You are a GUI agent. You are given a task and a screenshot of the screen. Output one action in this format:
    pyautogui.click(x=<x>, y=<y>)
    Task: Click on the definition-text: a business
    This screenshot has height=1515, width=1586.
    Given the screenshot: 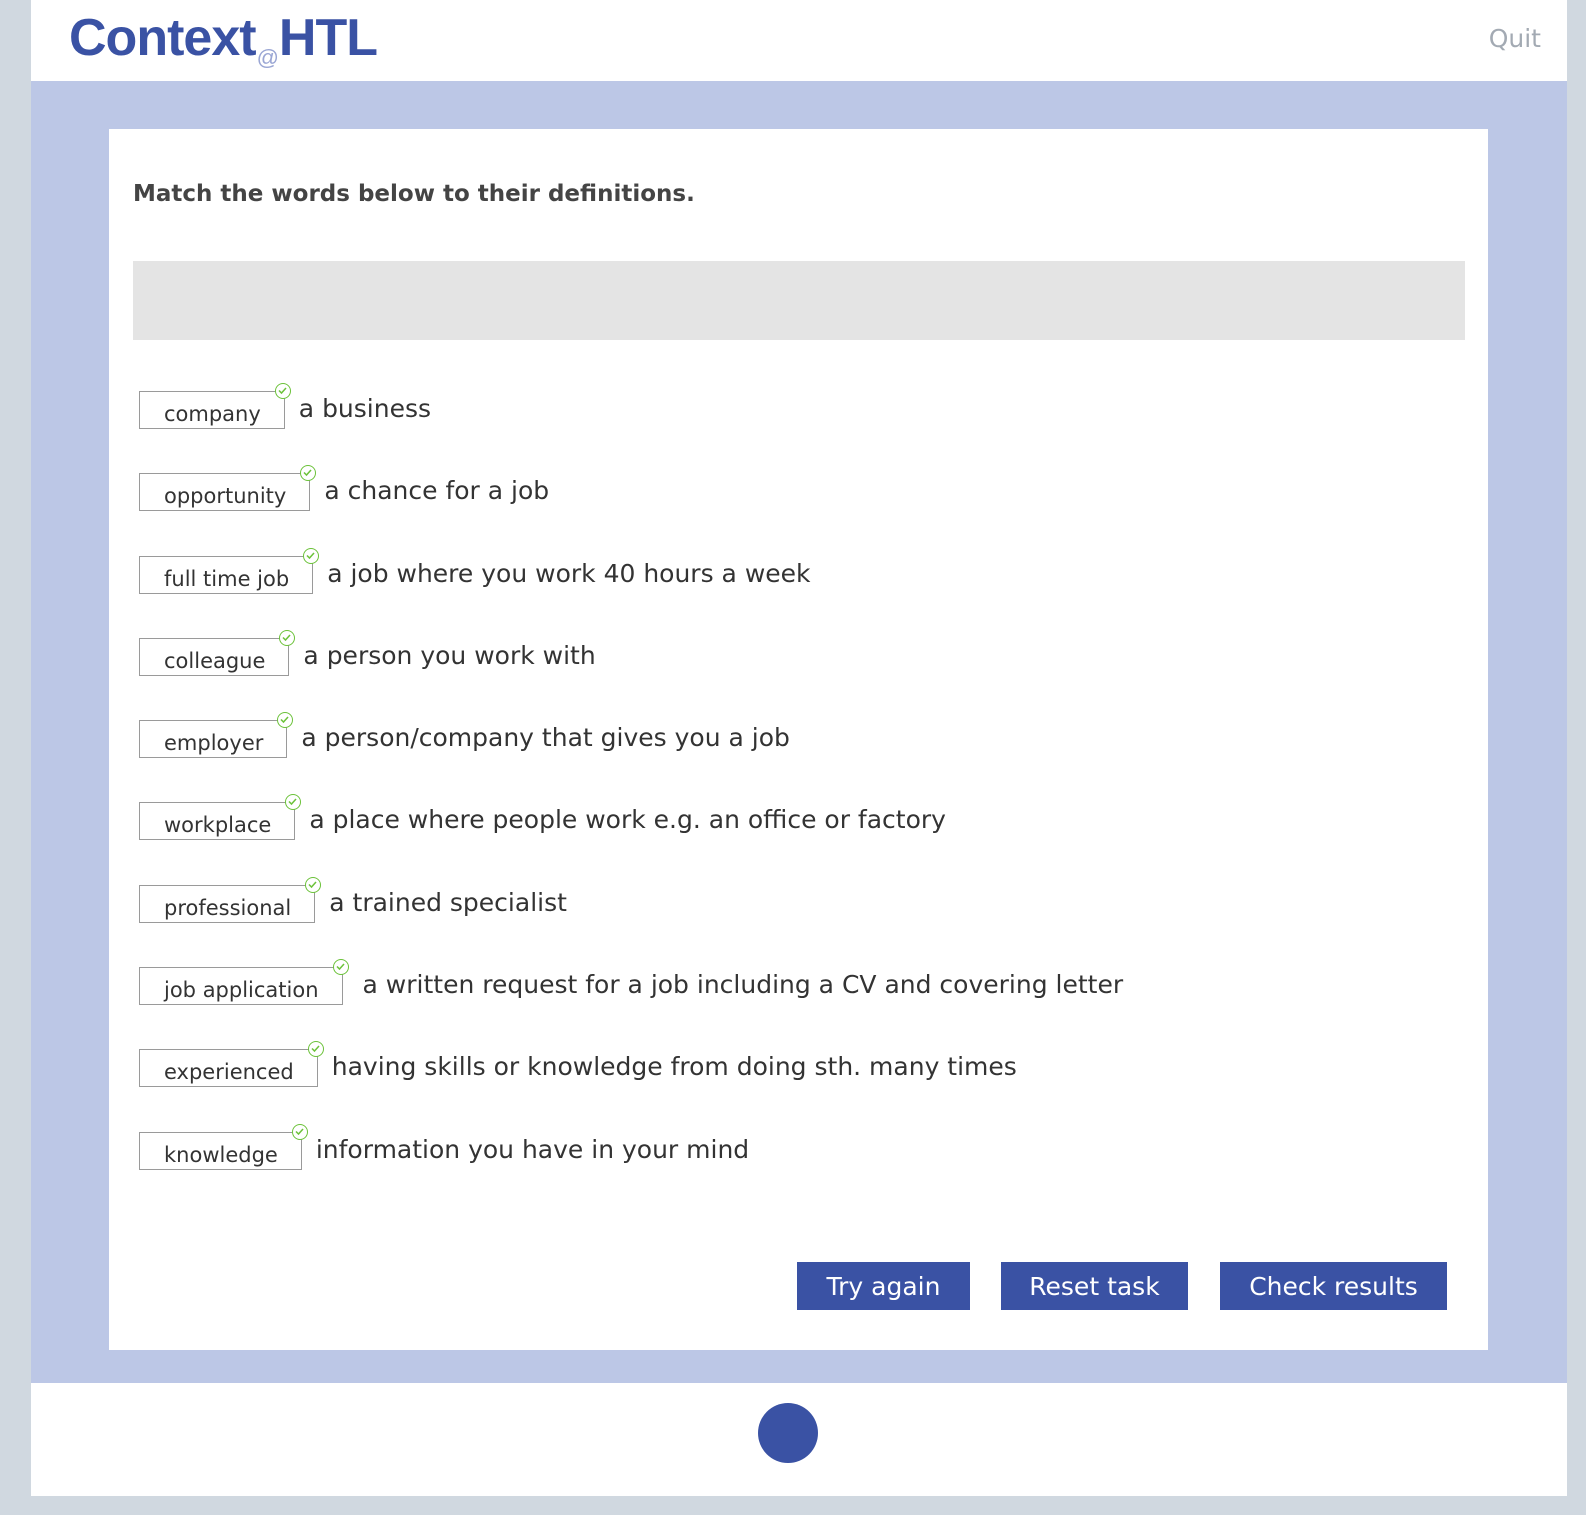 What is the action you would take?
    pyautogui.click(x=365, y=408)
    